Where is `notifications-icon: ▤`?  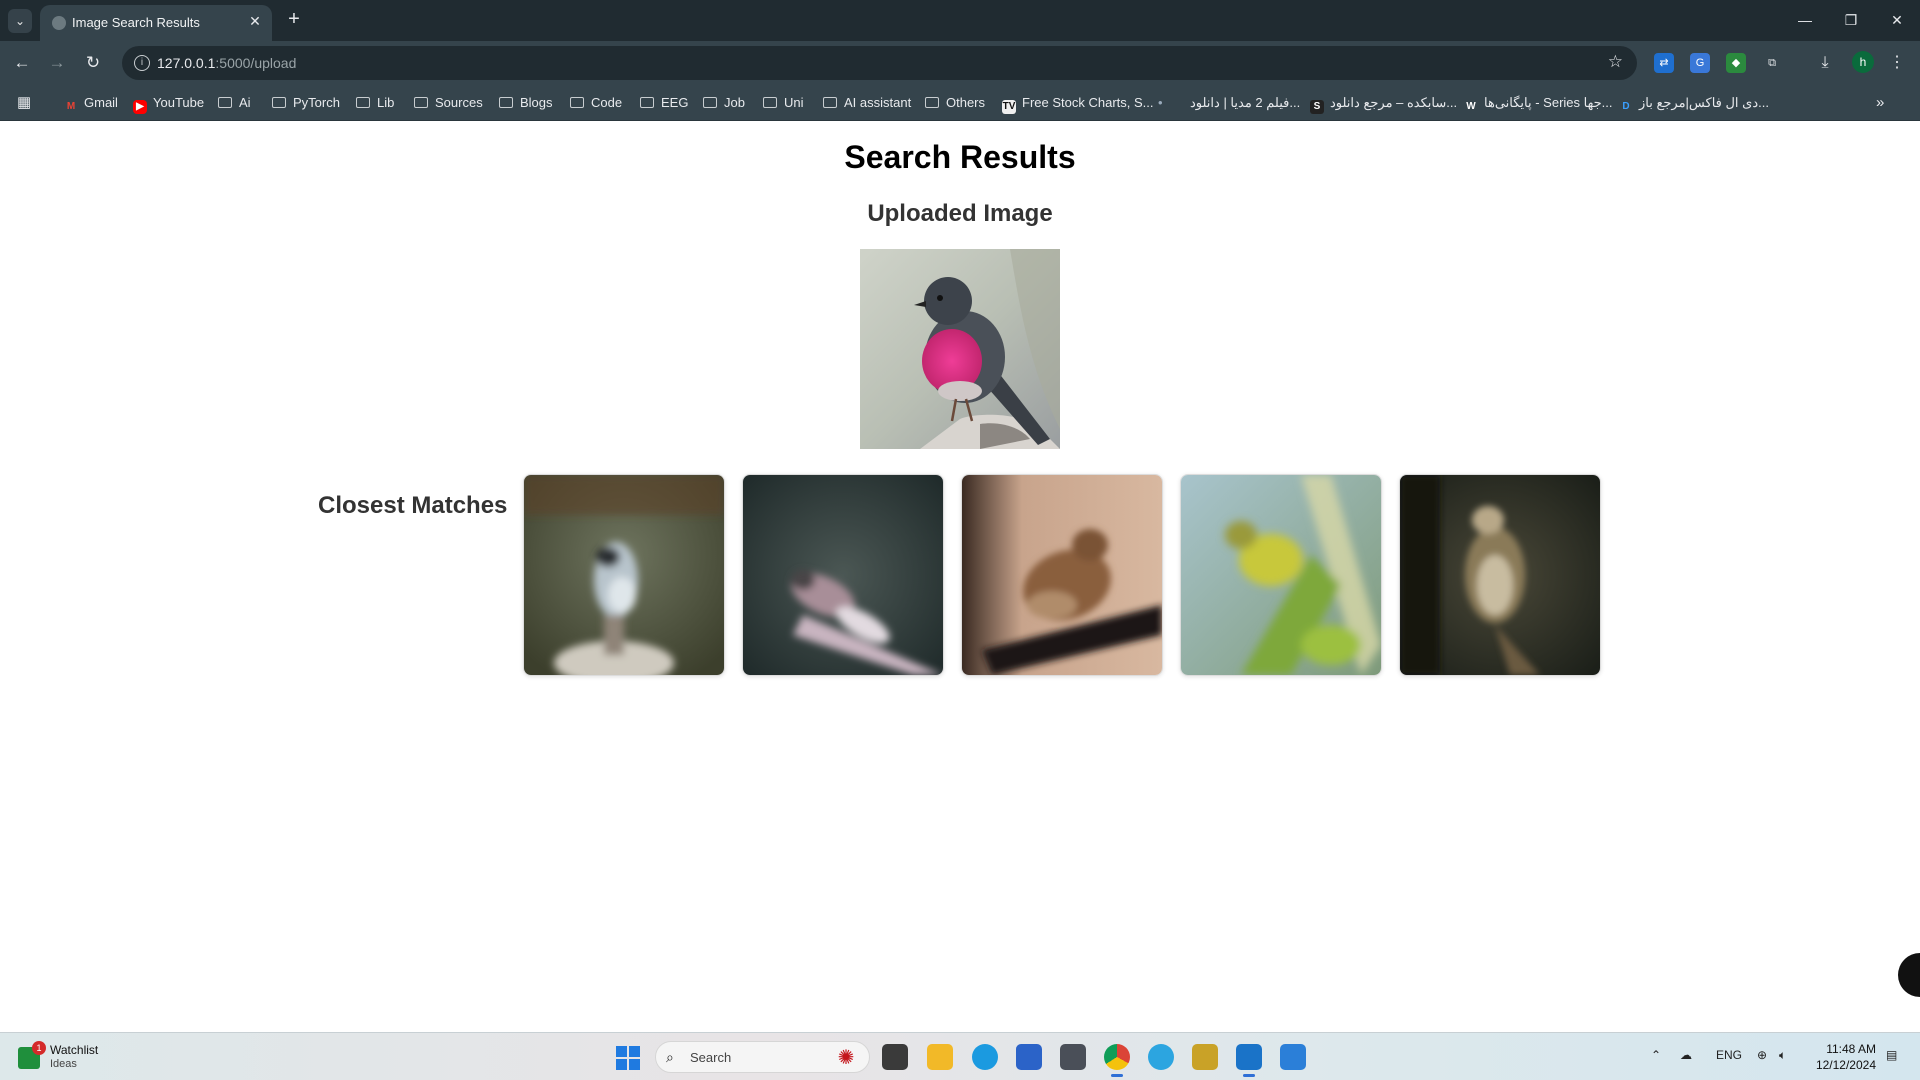 notifications-icon: ▤ is located at coordinates (1891, 1055).